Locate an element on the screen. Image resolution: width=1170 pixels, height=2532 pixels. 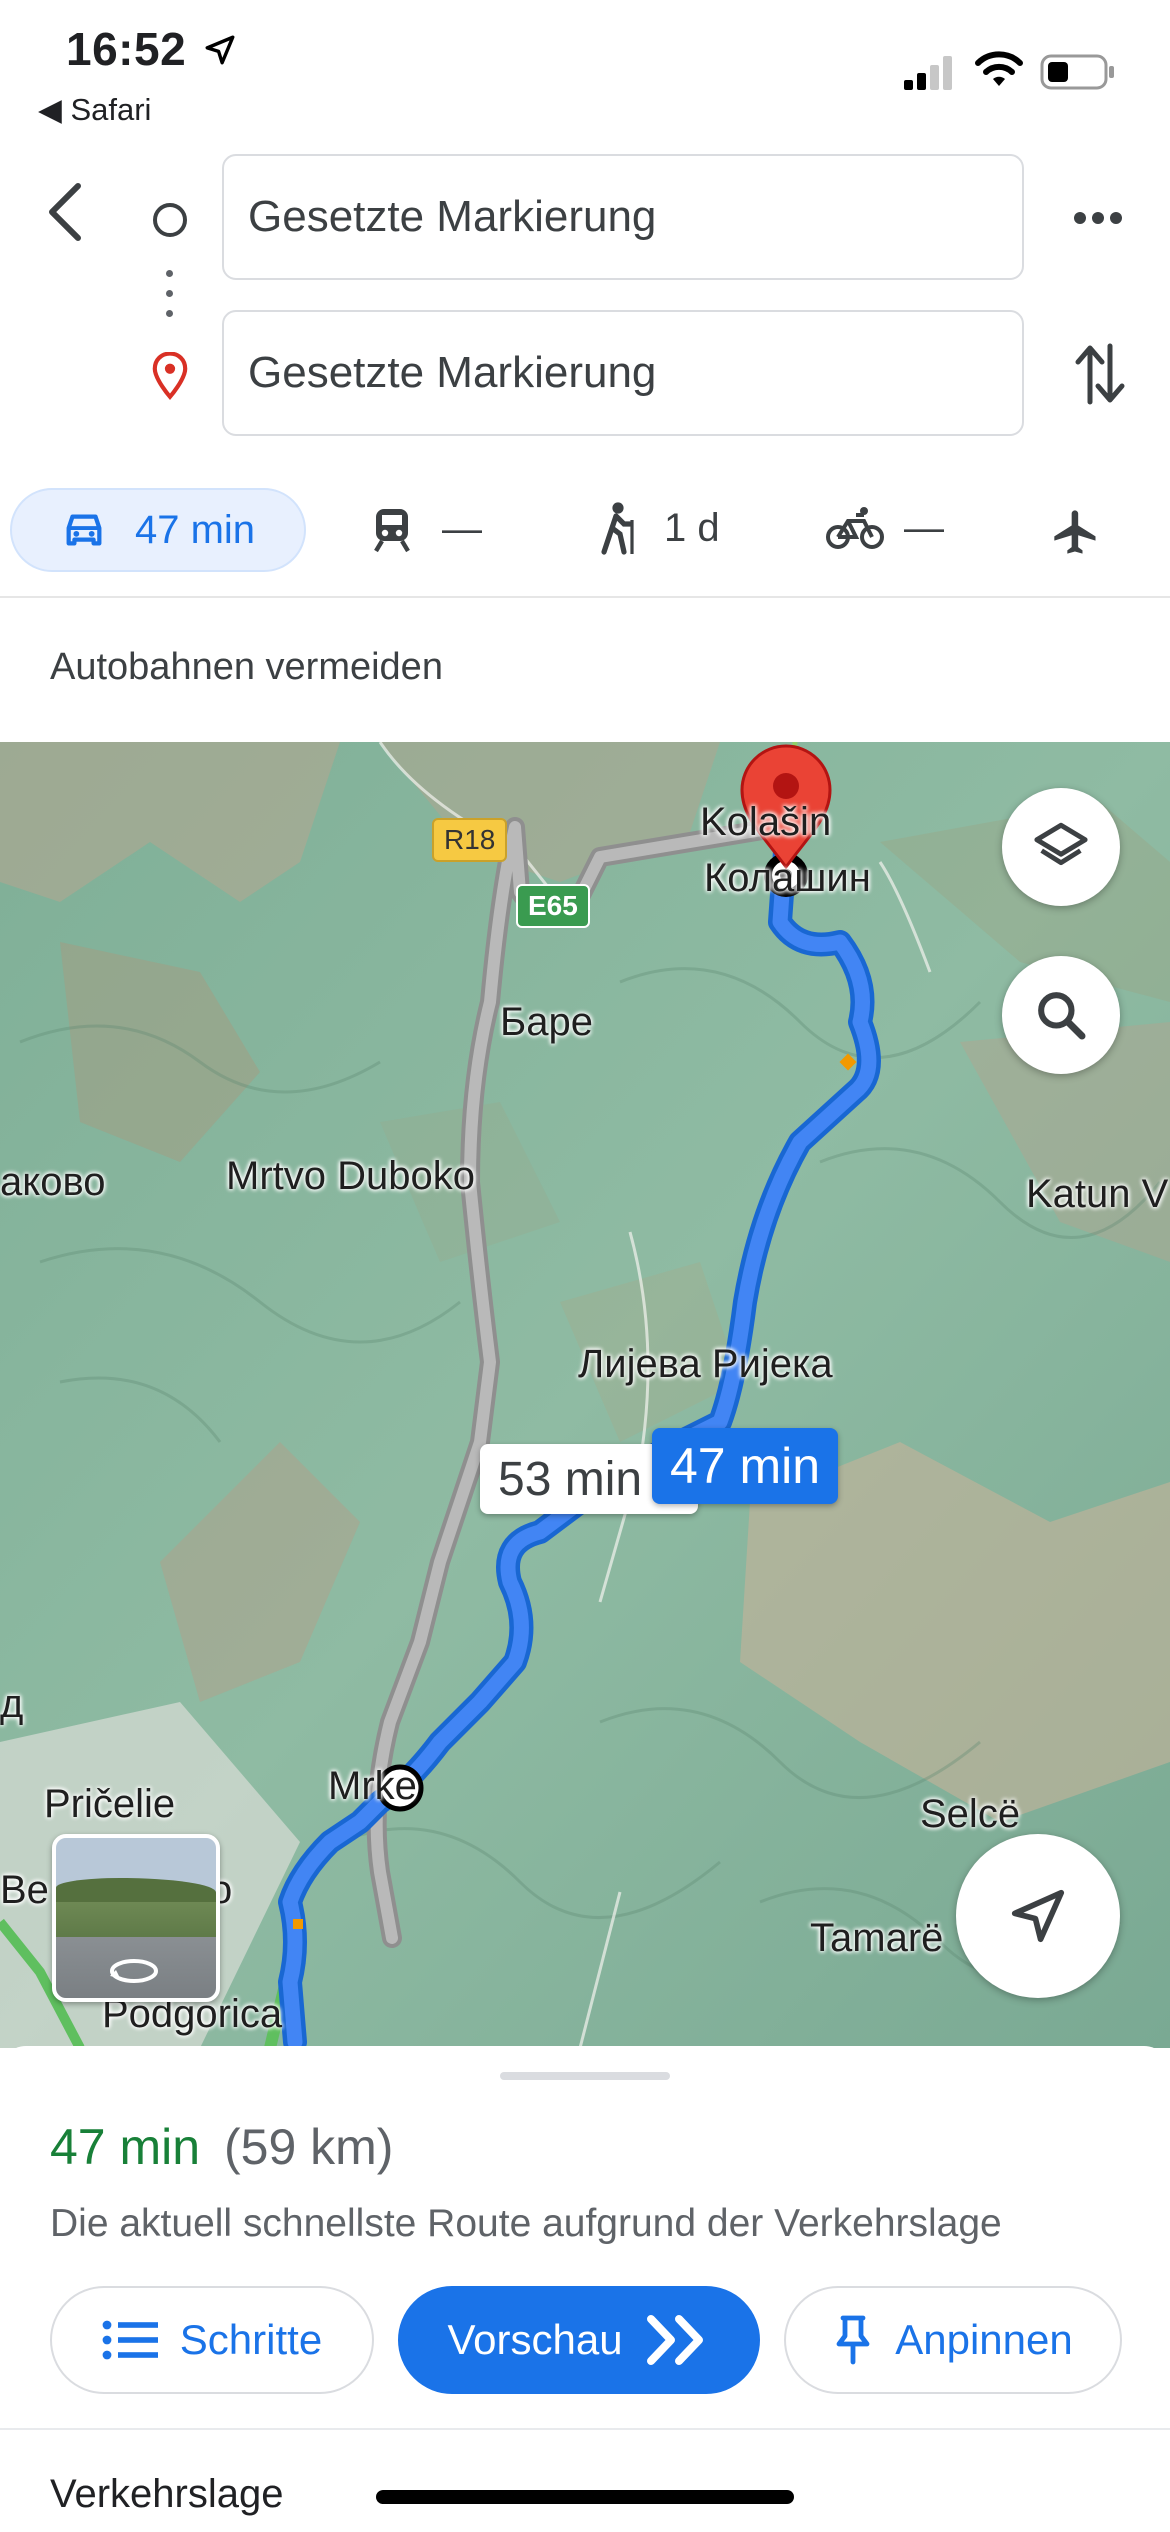
preview-label: Vorschau is located at coordinates (535, 2339).